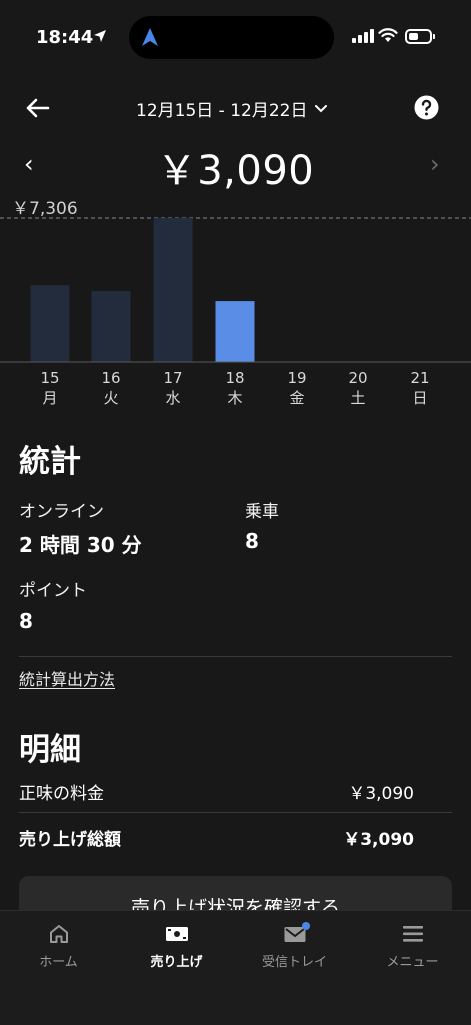 This screenshot has height=1025, width=471. What do you see at coordinates (110, 378) in the screenshot?
I see `chart-day-label: 16` at bounding box center [110, 378].